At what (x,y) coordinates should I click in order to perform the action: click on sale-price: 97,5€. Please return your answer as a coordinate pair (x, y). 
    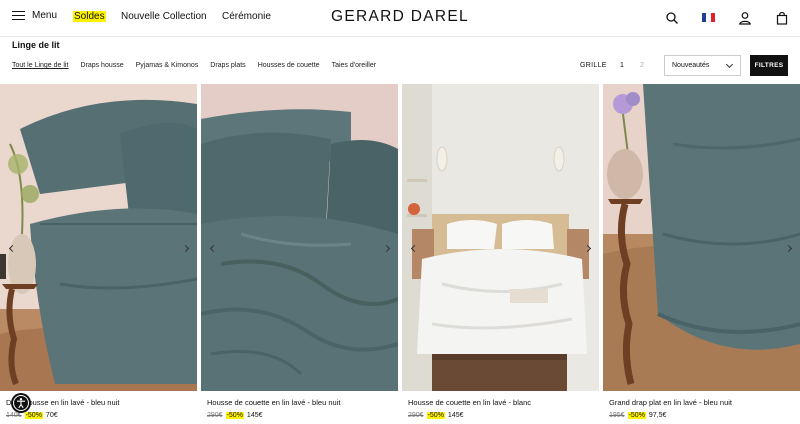
    Looking at the image, I should click on (657, 415).